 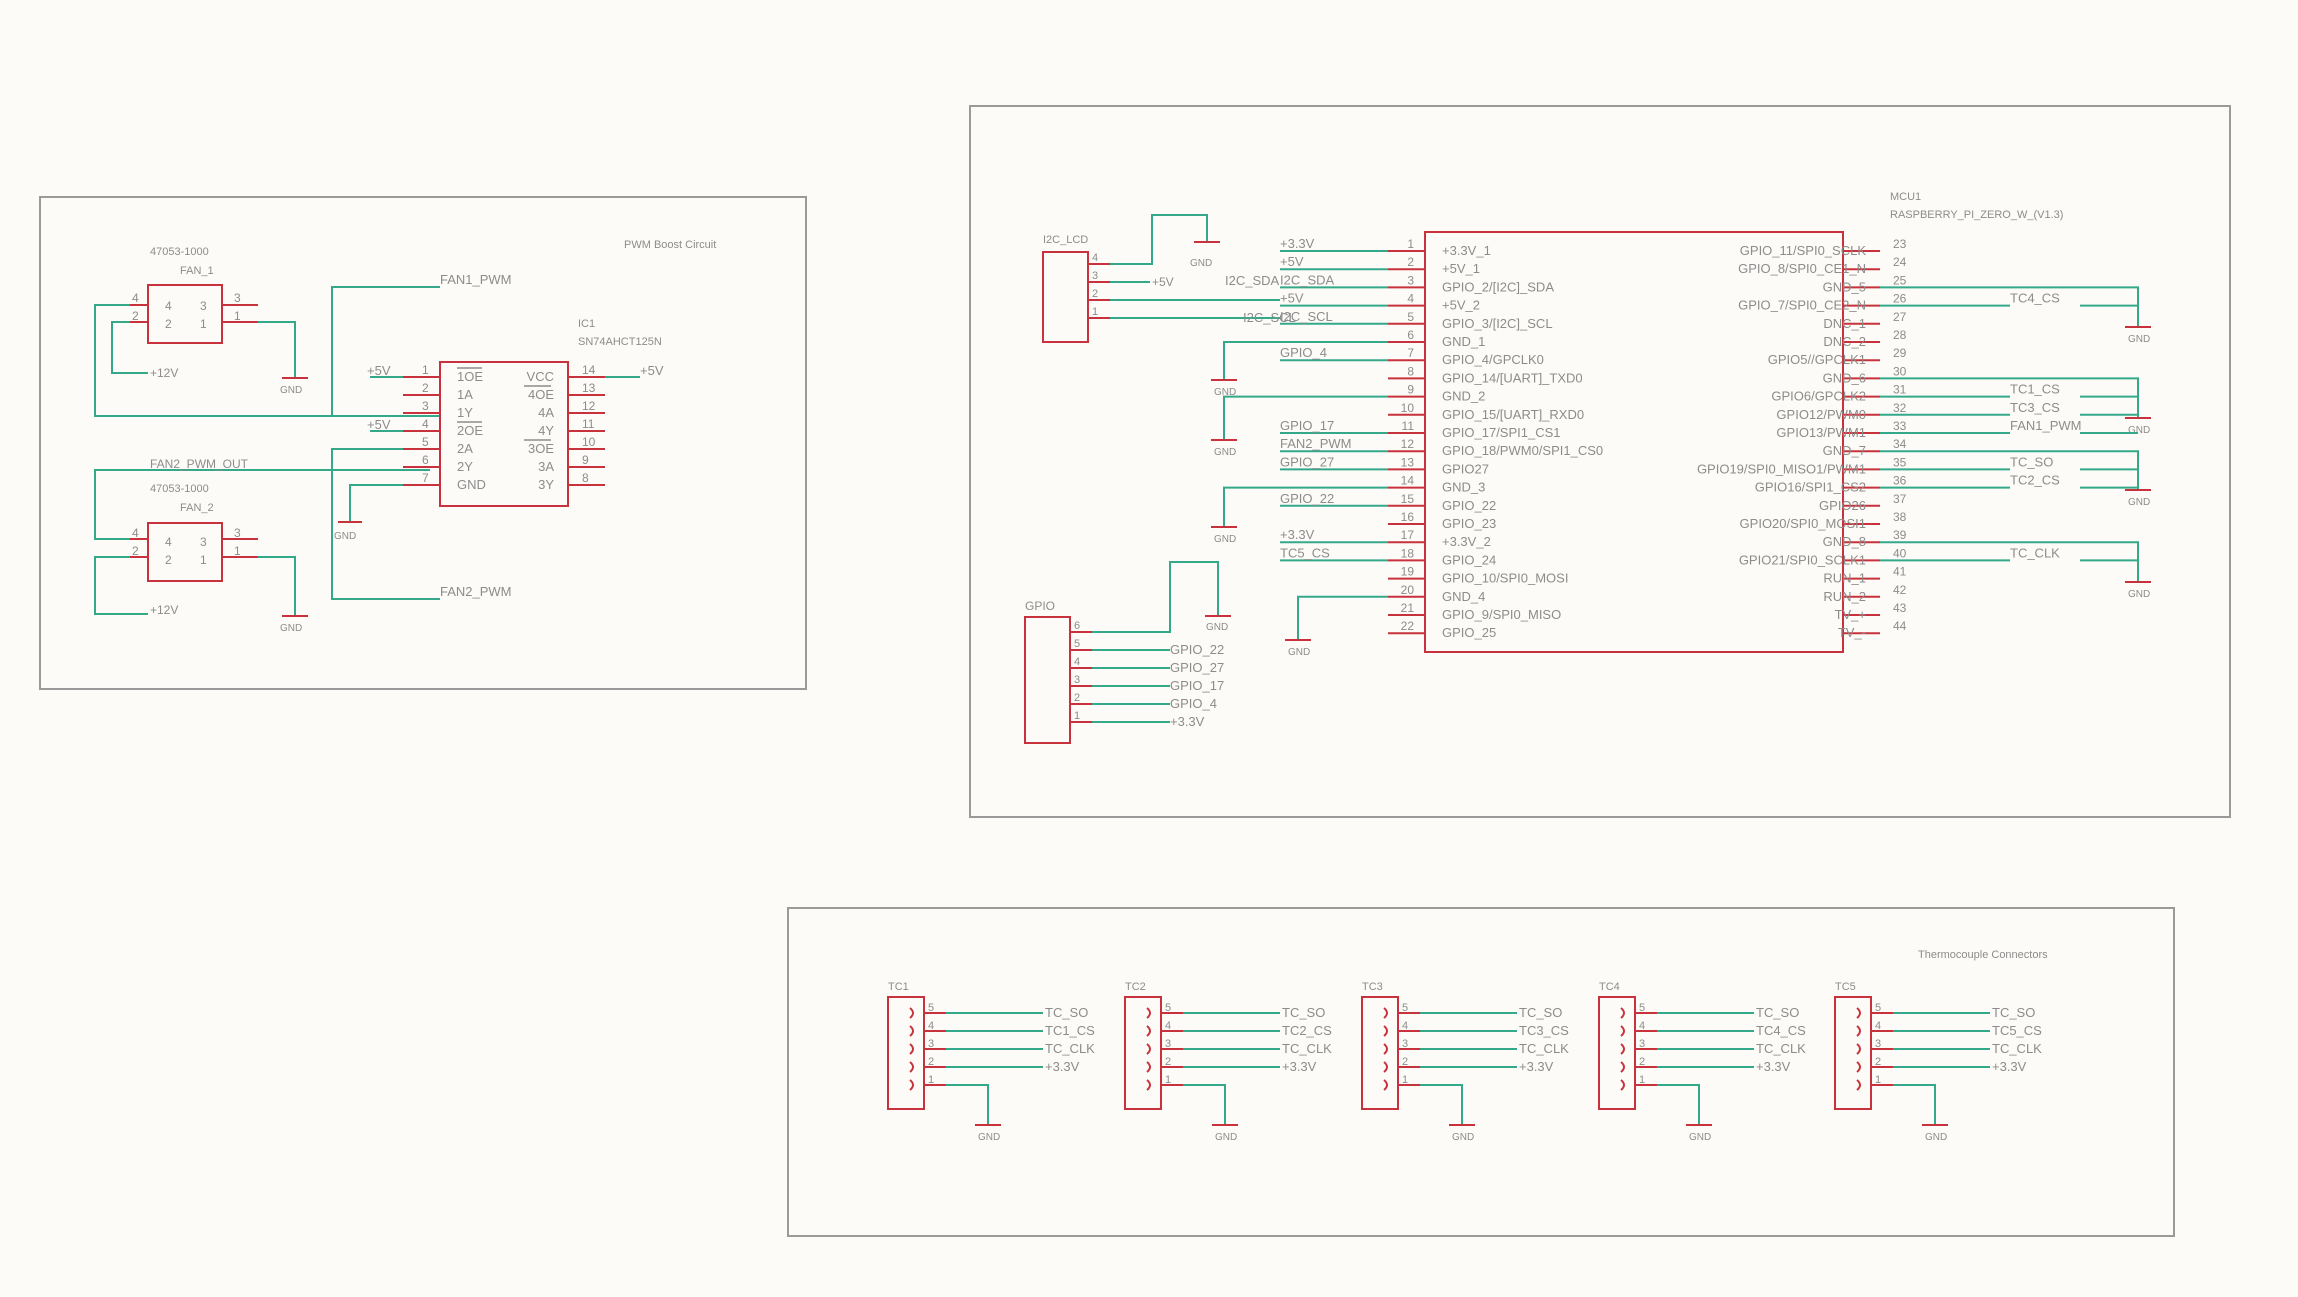 What do you see at coordinates (589, 406) in the screenshot?
I see `ic1-right-pin-num: 12` at bounding box center [589, 406].